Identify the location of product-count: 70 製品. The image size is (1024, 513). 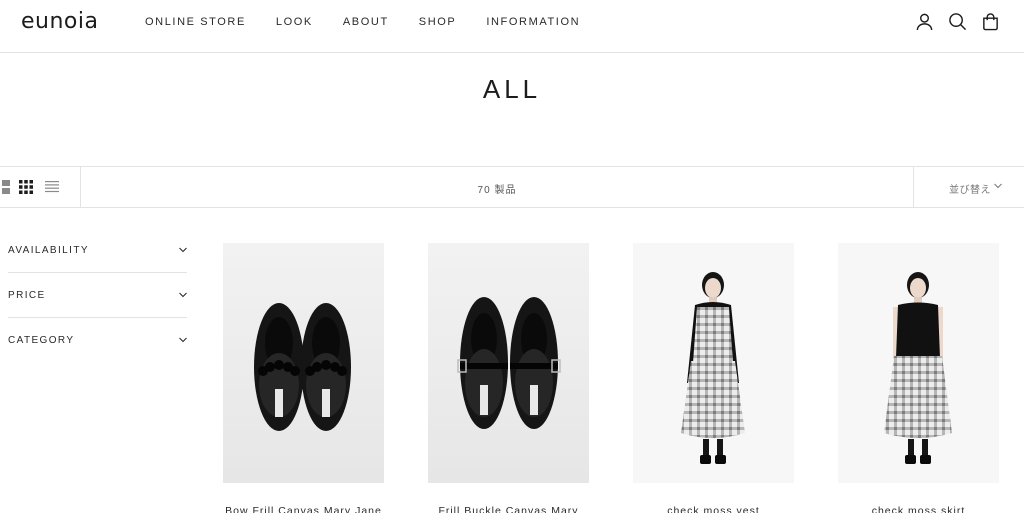
(497, 190).